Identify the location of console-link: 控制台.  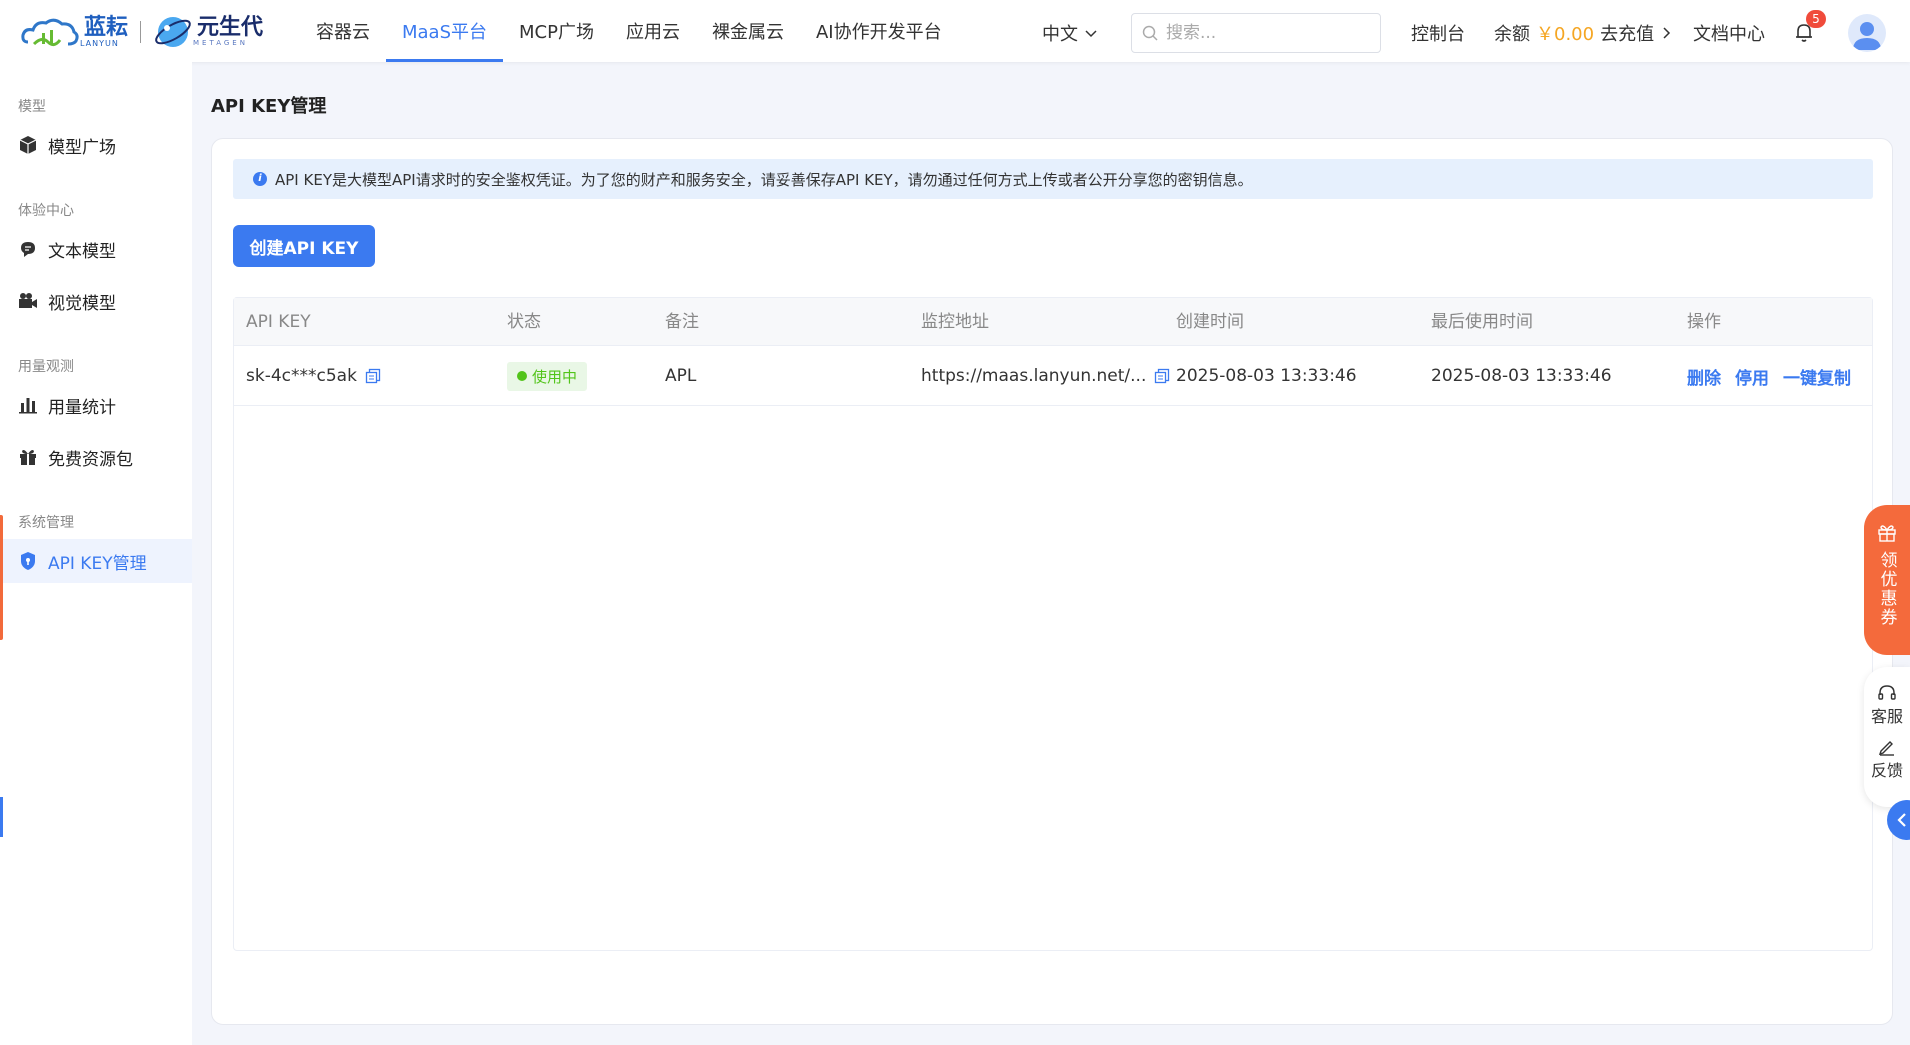
(1438, 33).